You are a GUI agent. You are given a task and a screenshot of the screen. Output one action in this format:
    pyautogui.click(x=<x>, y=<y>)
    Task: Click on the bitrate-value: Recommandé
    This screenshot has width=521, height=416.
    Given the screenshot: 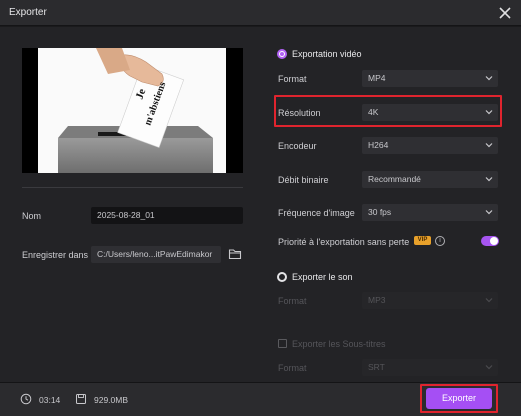 What is the action you would take?
    pyautogui.click(x=394, y=179)
    